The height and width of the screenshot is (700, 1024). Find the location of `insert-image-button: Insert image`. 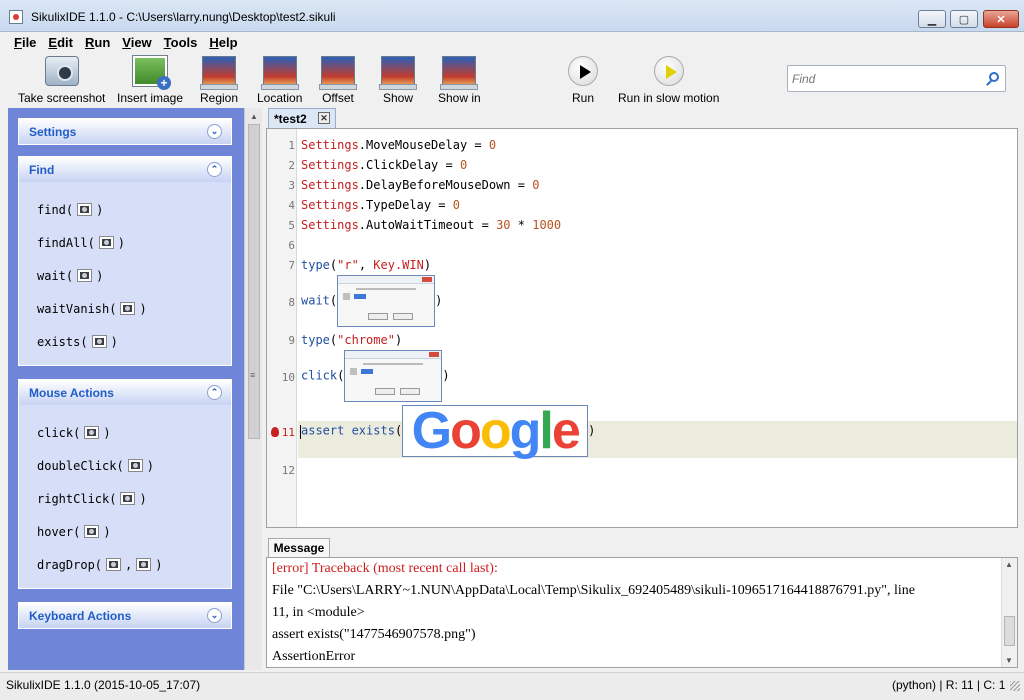

insert-image-button: Insert image is located at coordinates (150, 80).